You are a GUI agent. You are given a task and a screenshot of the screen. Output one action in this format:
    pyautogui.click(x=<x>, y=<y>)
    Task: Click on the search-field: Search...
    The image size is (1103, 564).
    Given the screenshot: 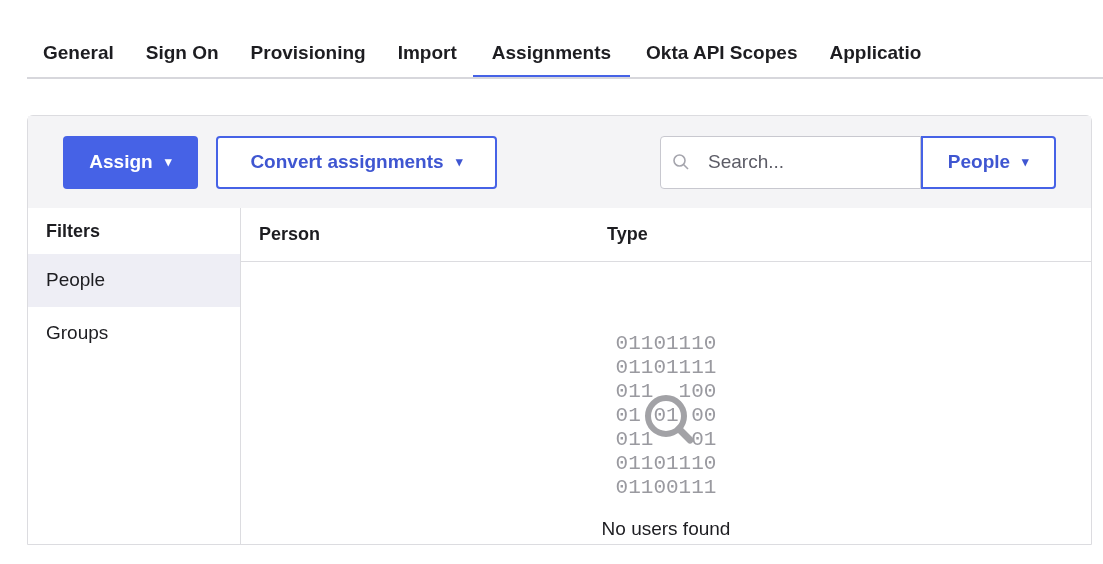 What is the action you would take?
    pyautogui.click(x=790, y=162)
    